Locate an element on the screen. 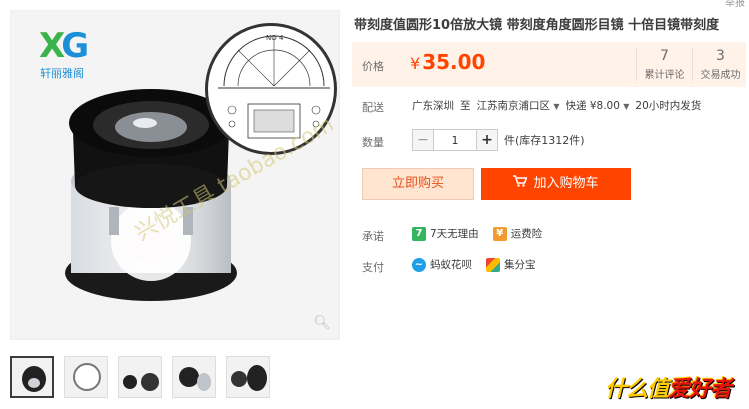 This screenshot has width=749, height=409. price-box: 价格 ¥35.00 7 累计评论 3 交易成功 is located at coordinates (549, 64).